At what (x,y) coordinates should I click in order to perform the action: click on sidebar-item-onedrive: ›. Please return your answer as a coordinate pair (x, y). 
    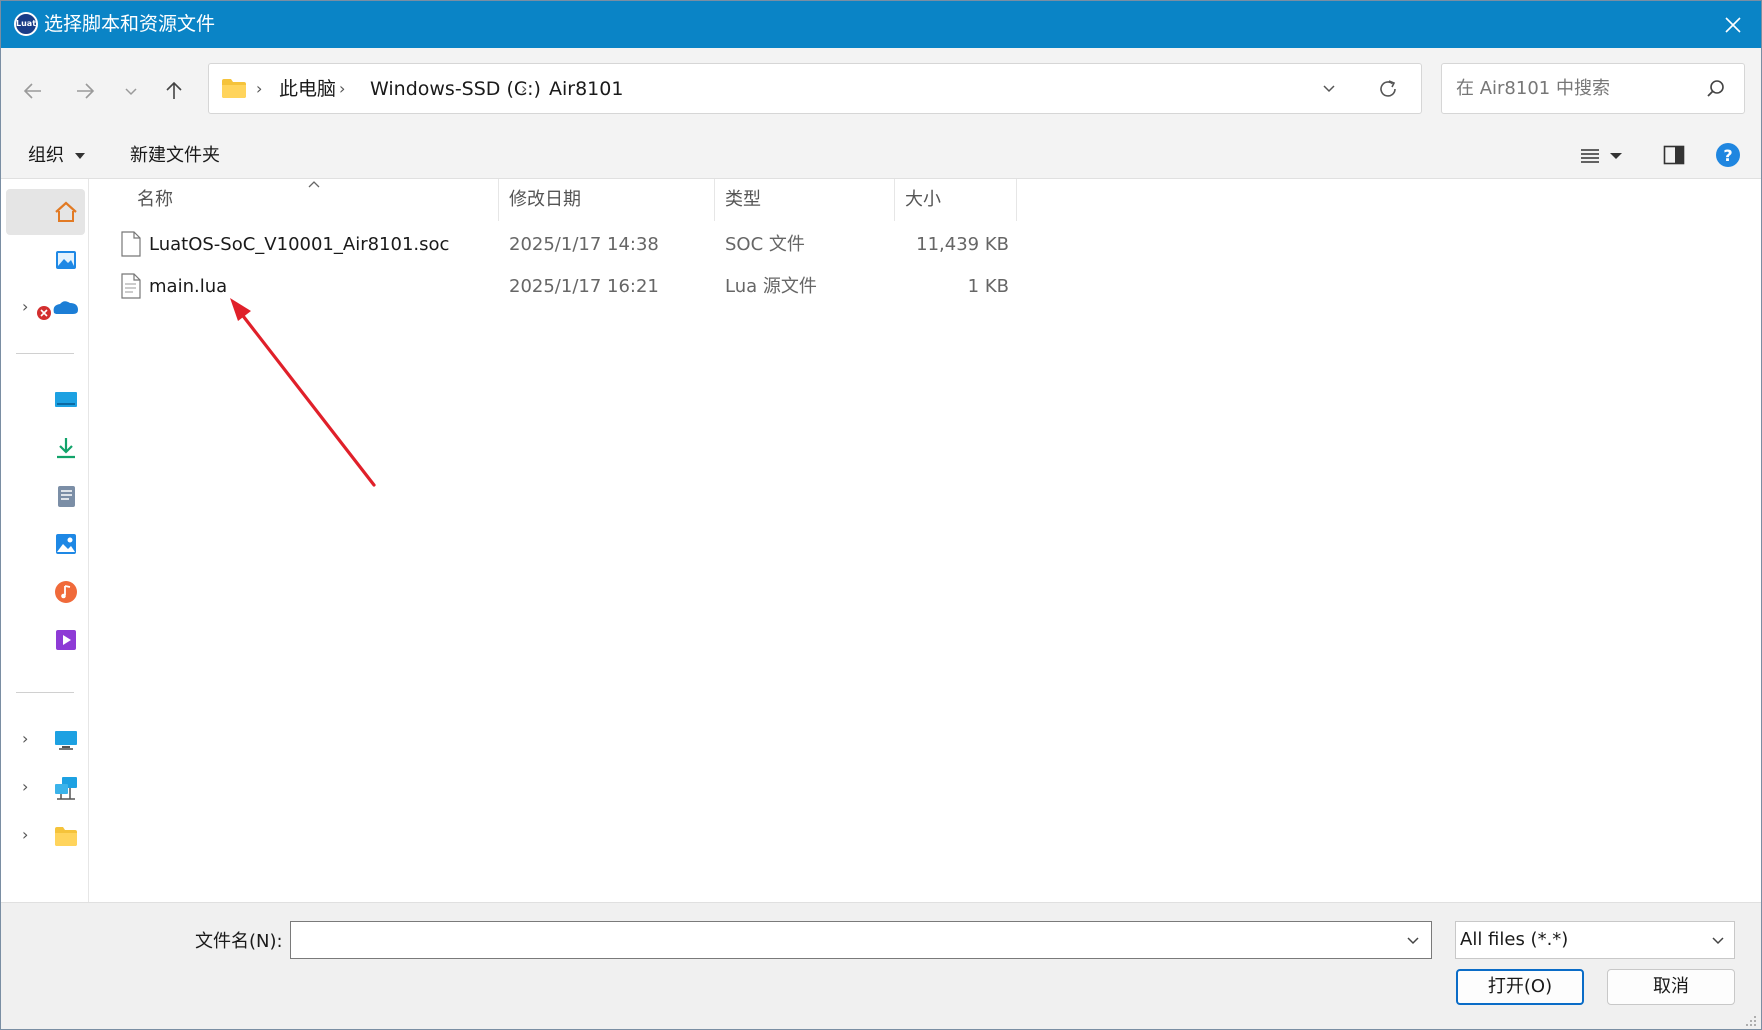
    Looking at the image, I should click on (45, 308).